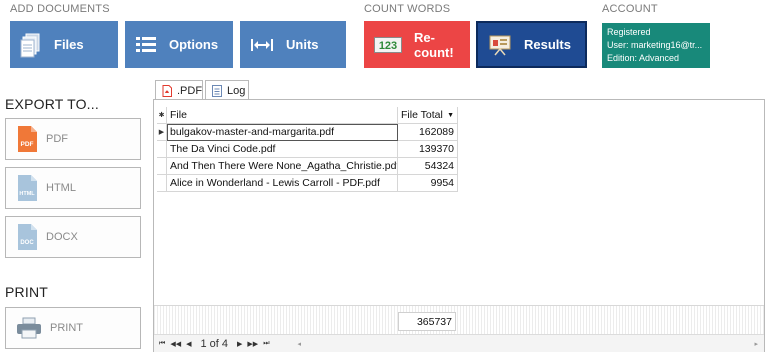 The image size is (768, 358). I want to click on svg-text: 123, so click(388, 46).